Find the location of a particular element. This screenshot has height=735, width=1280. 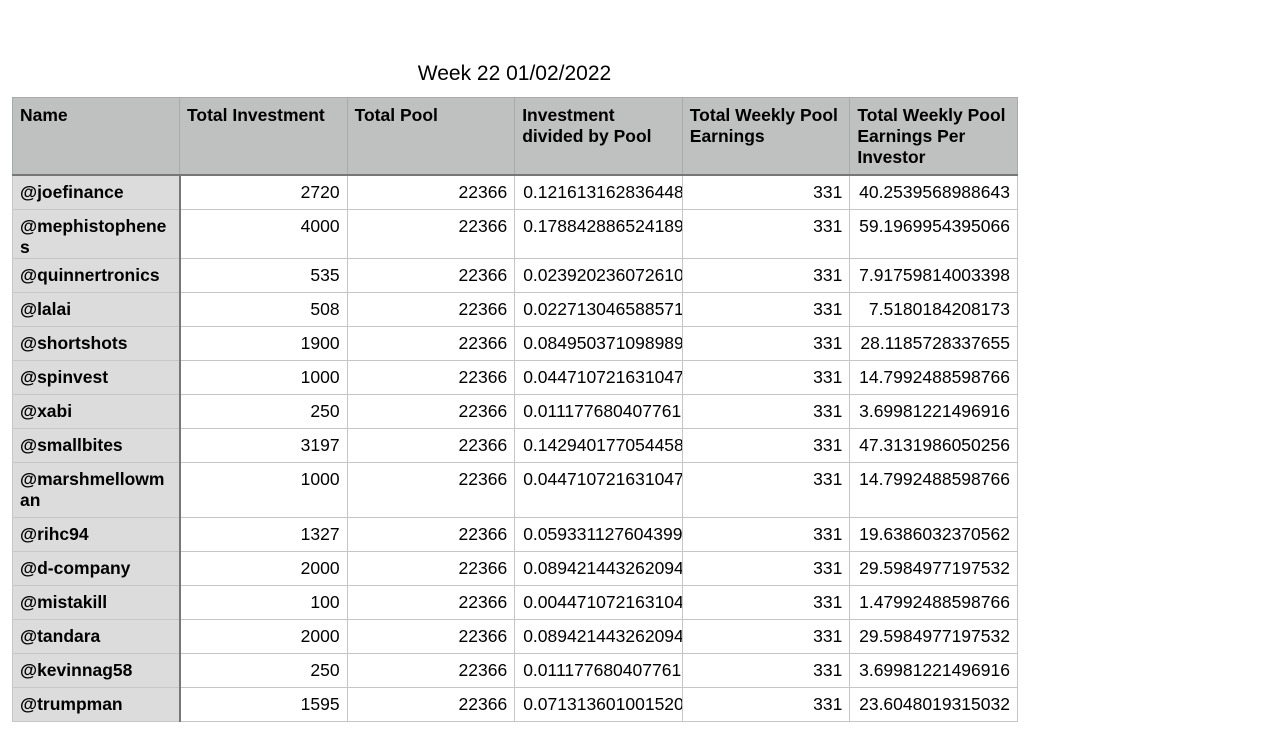

cell-earnings-per-investor: 1.47992488598766 is located at coordinates (933, 602).